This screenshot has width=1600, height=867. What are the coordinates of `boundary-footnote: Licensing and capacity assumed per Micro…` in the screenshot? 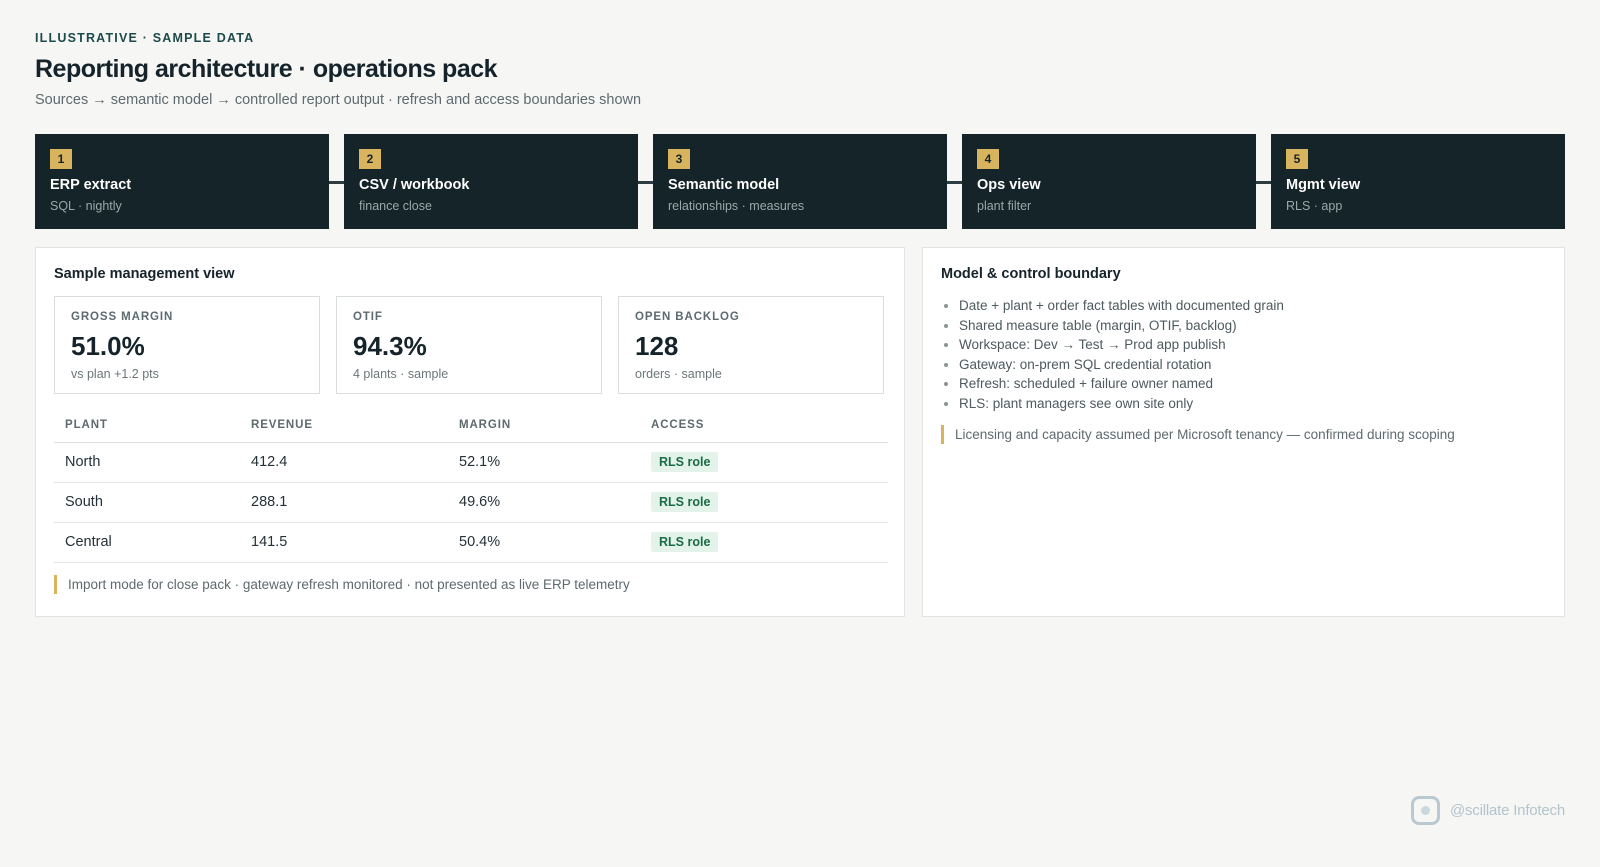 It's located at (1243, 434).